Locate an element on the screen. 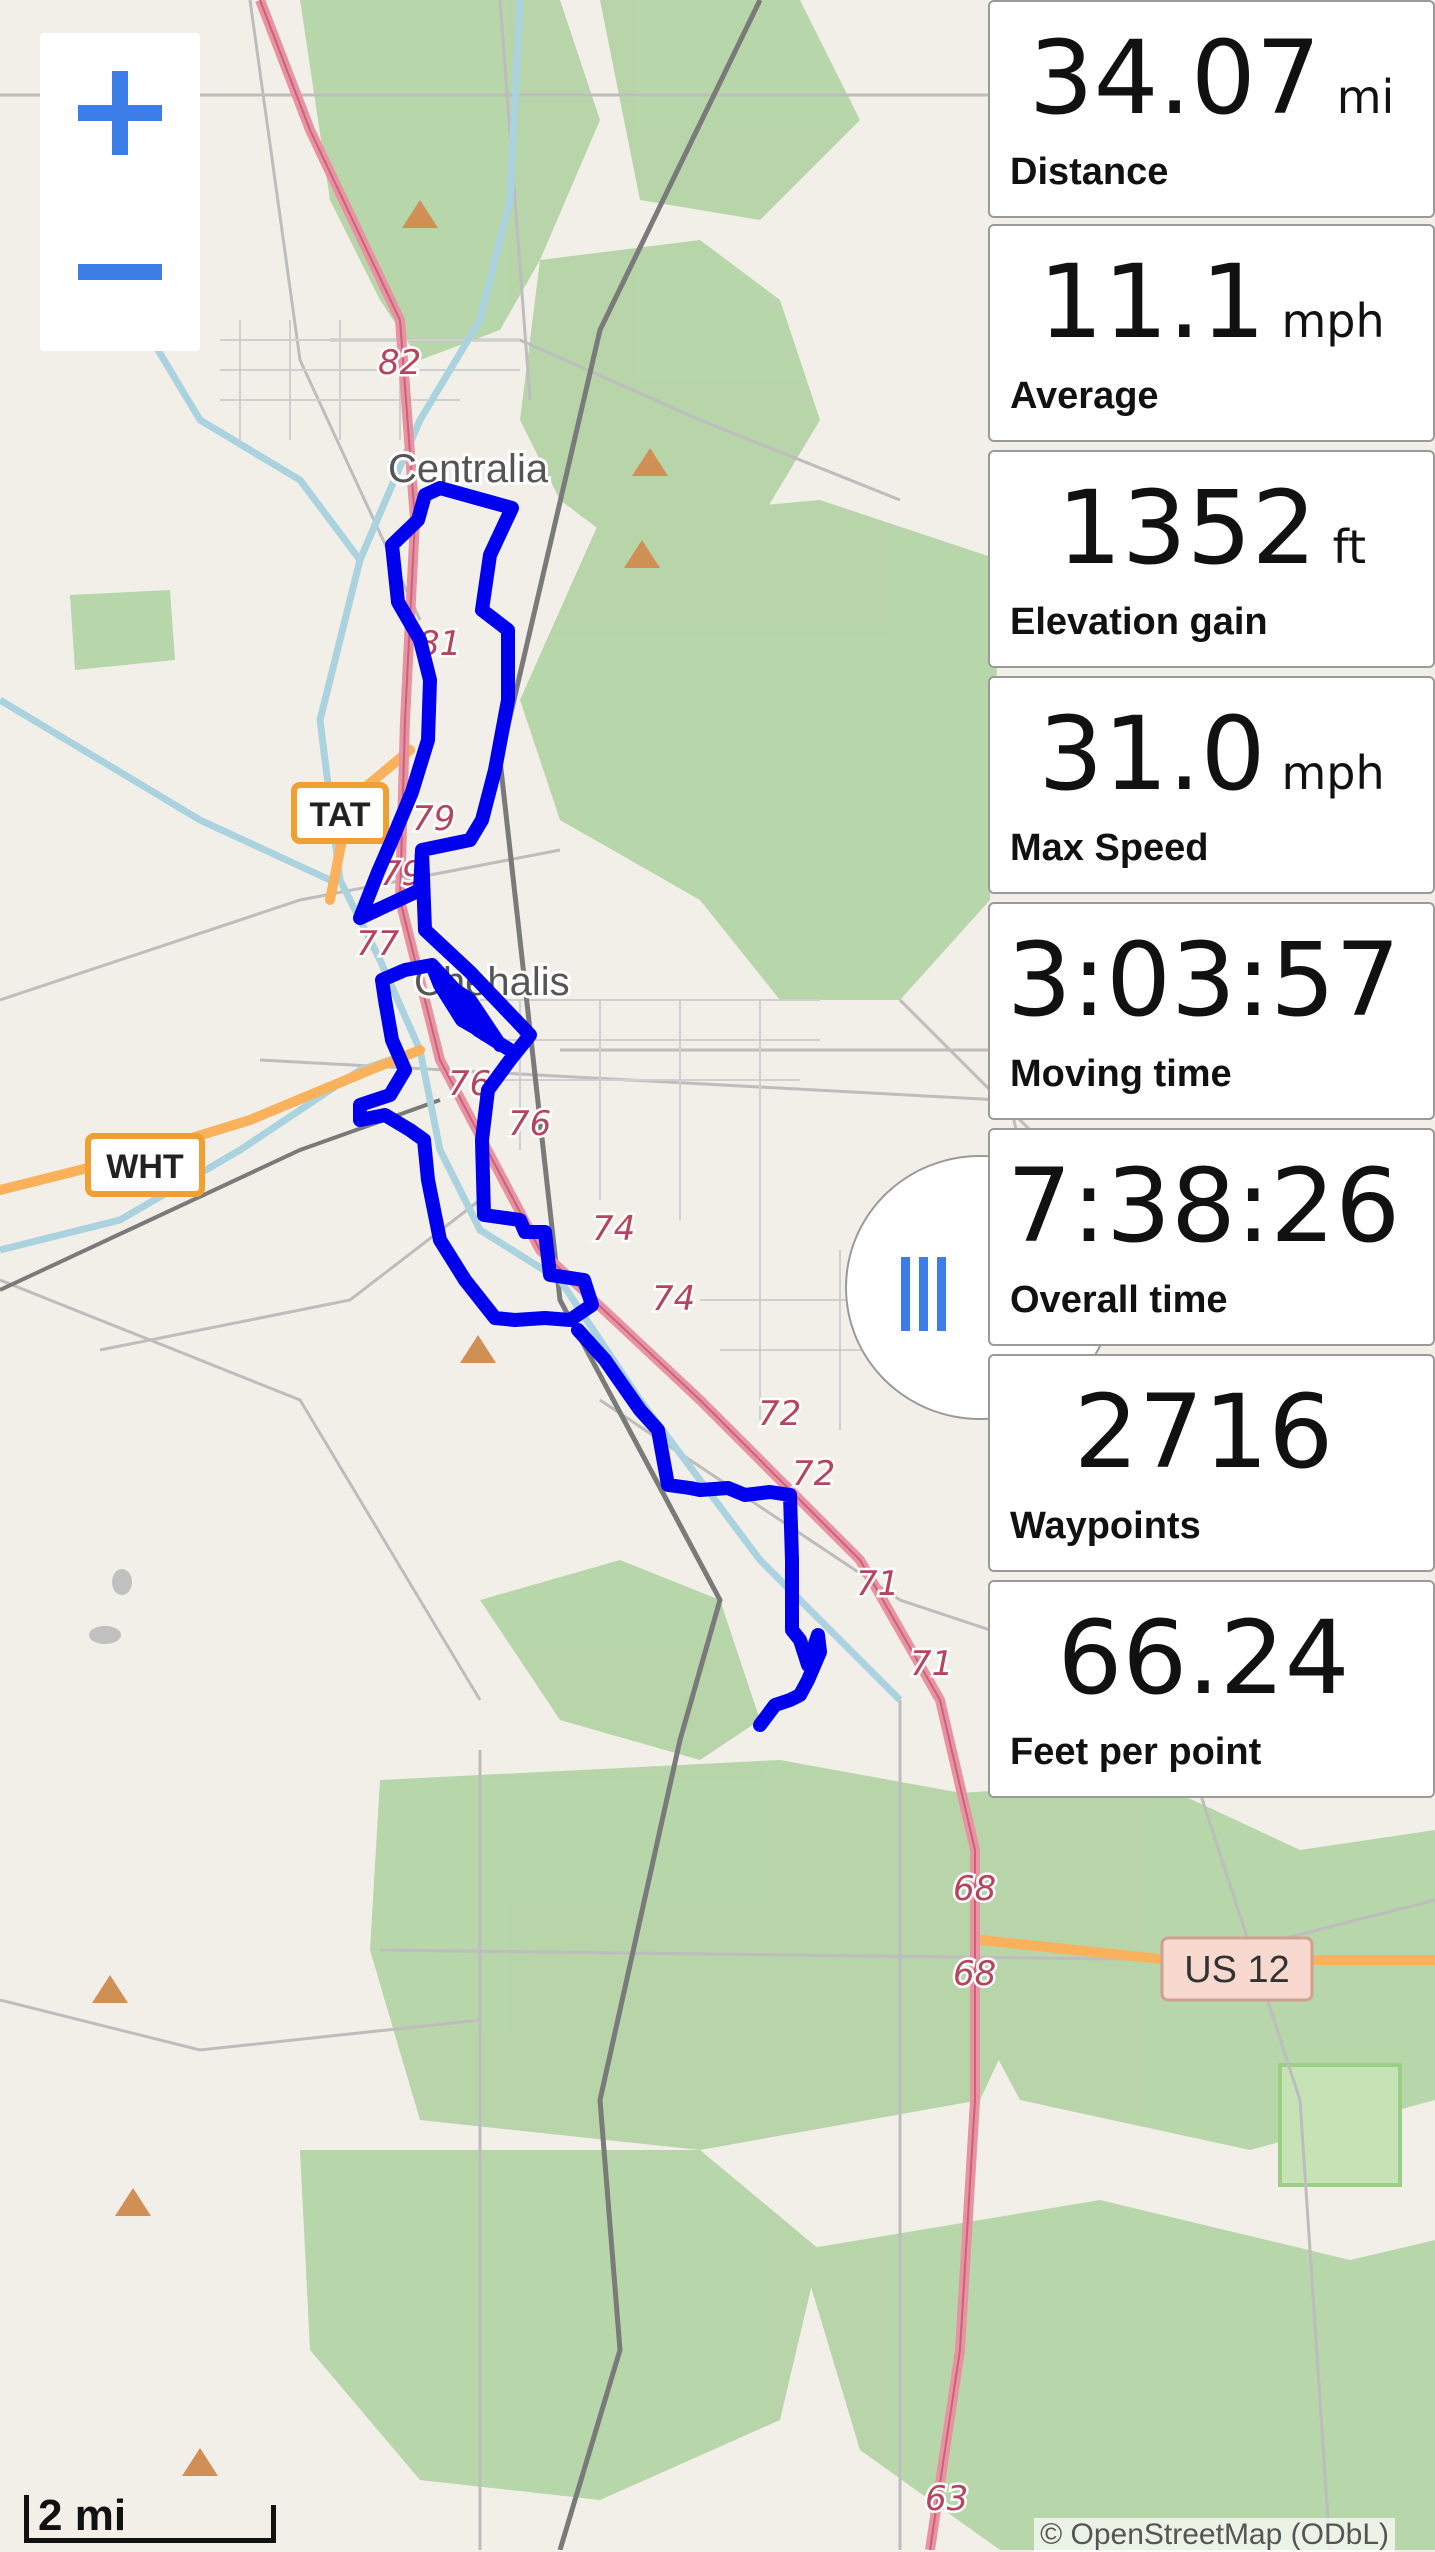  stat-label: Distance is located at coordinates (1089, 172).